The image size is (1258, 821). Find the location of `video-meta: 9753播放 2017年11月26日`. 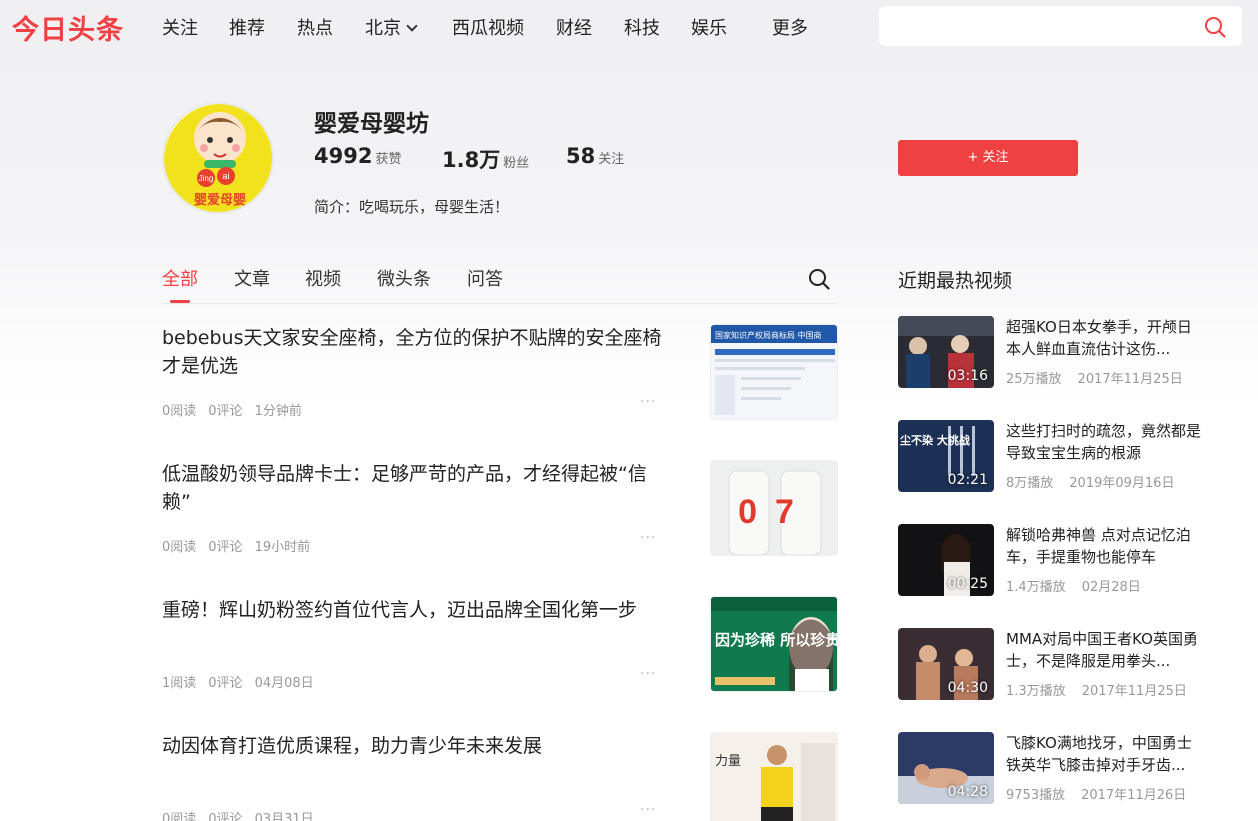

video-meta: 9753播放 2017年11月26日 is located at coordinates (1104, 793).